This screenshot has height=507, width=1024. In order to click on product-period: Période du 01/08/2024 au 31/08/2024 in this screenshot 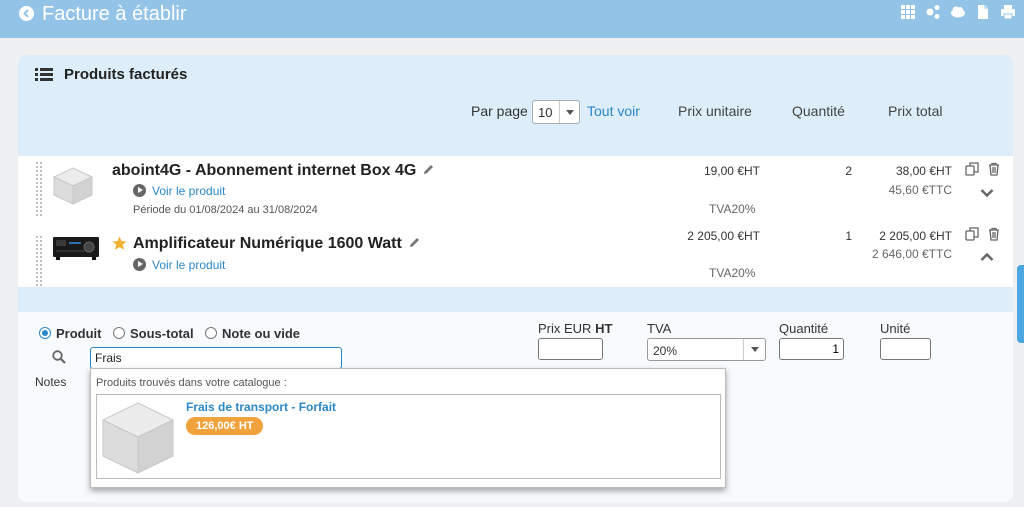, I will do `click(225, 210)`.